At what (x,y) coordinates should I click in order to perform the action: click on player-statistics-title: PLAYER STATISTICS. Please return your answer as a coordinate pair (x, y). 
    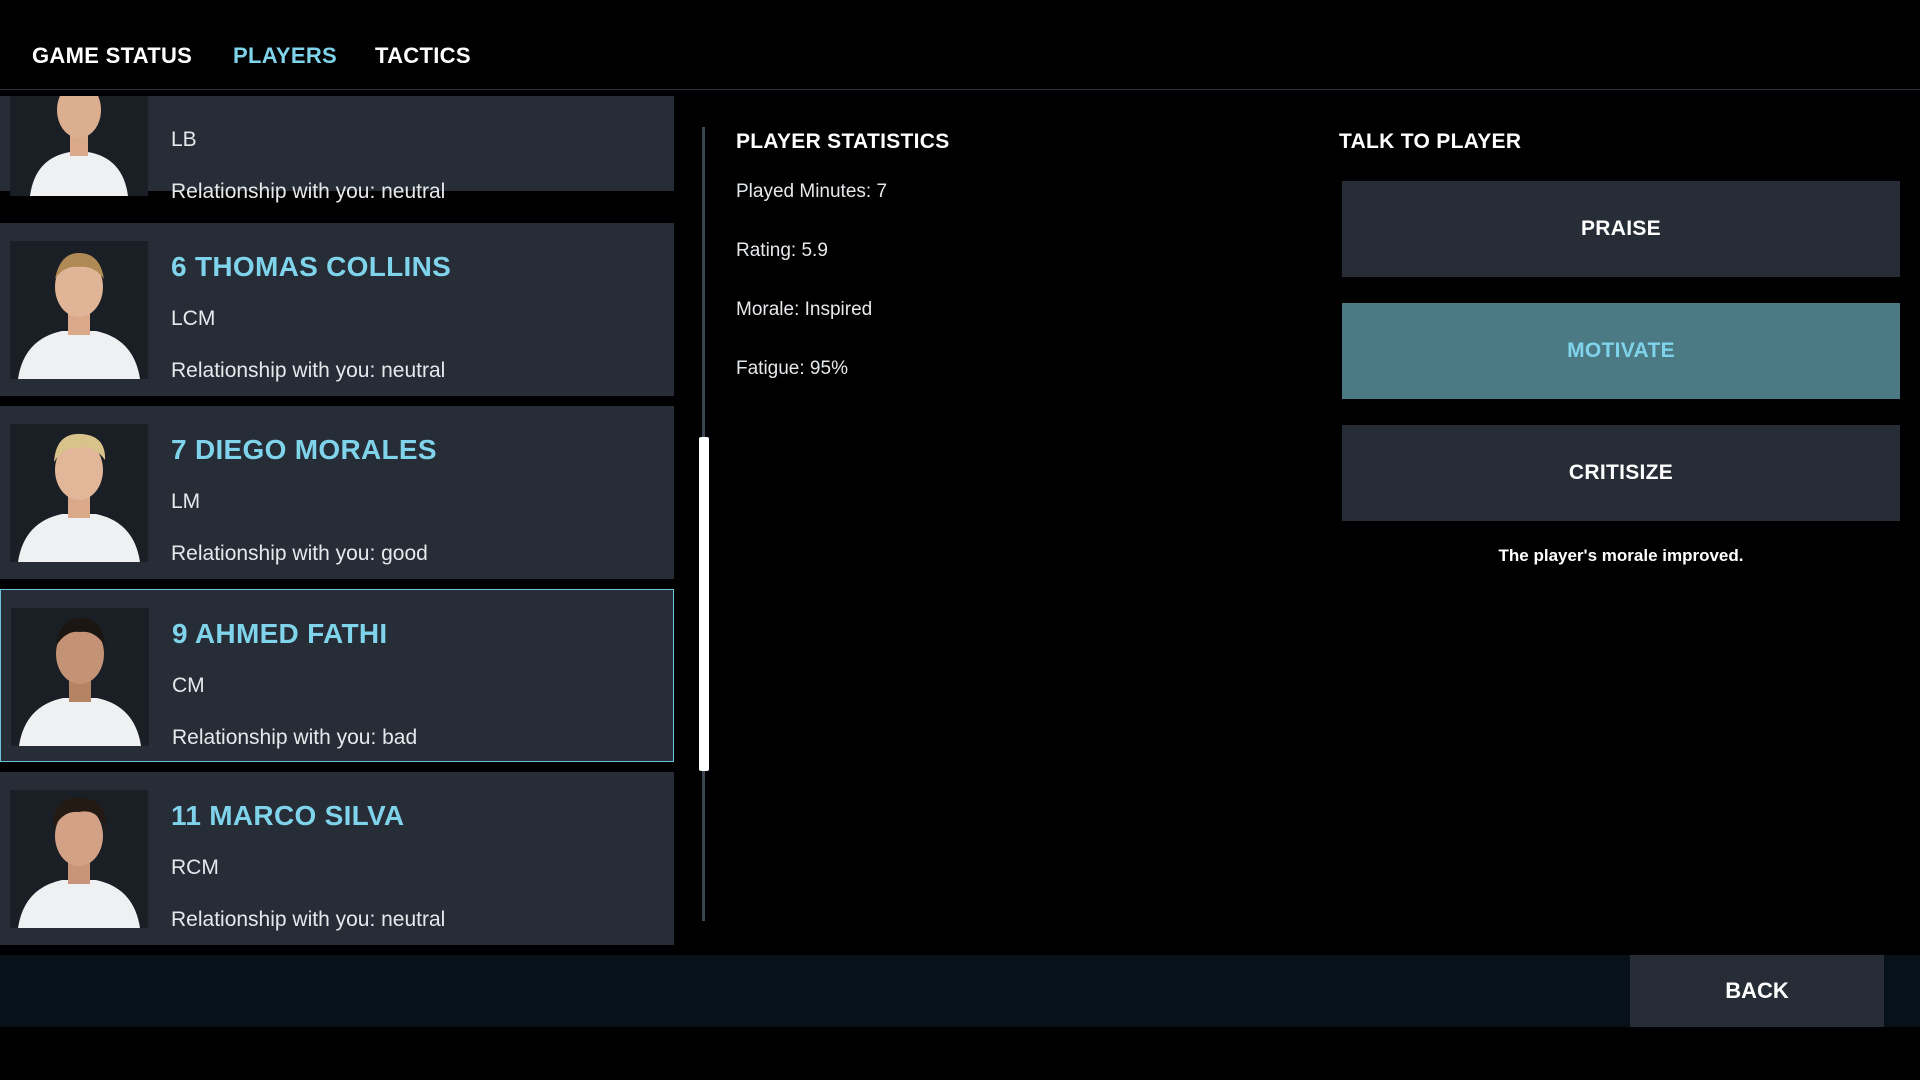
    Looking at the image, I should click on (843, 141).